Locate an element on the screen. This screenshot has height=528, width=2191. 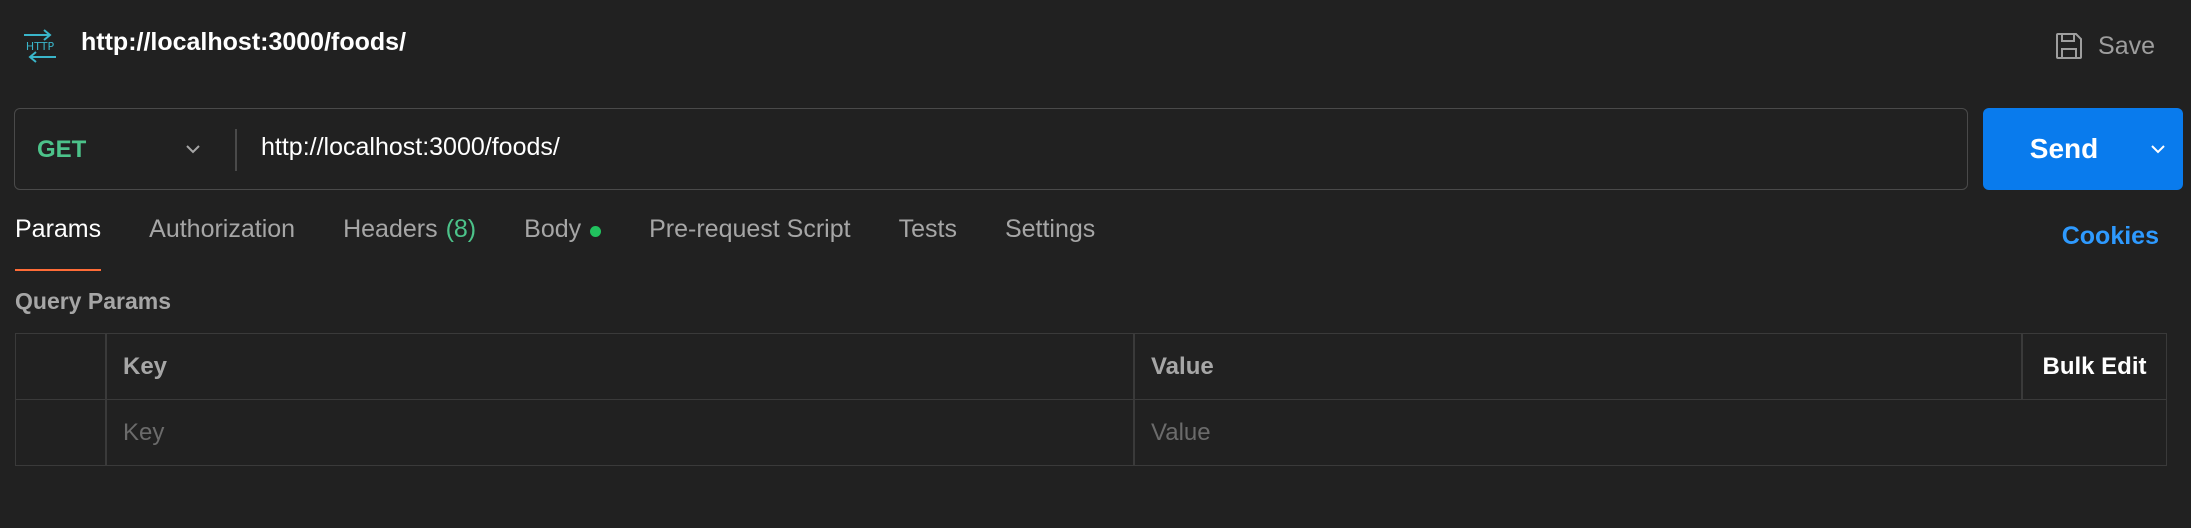
url-bar: GET is located at coordinates (991, 149).